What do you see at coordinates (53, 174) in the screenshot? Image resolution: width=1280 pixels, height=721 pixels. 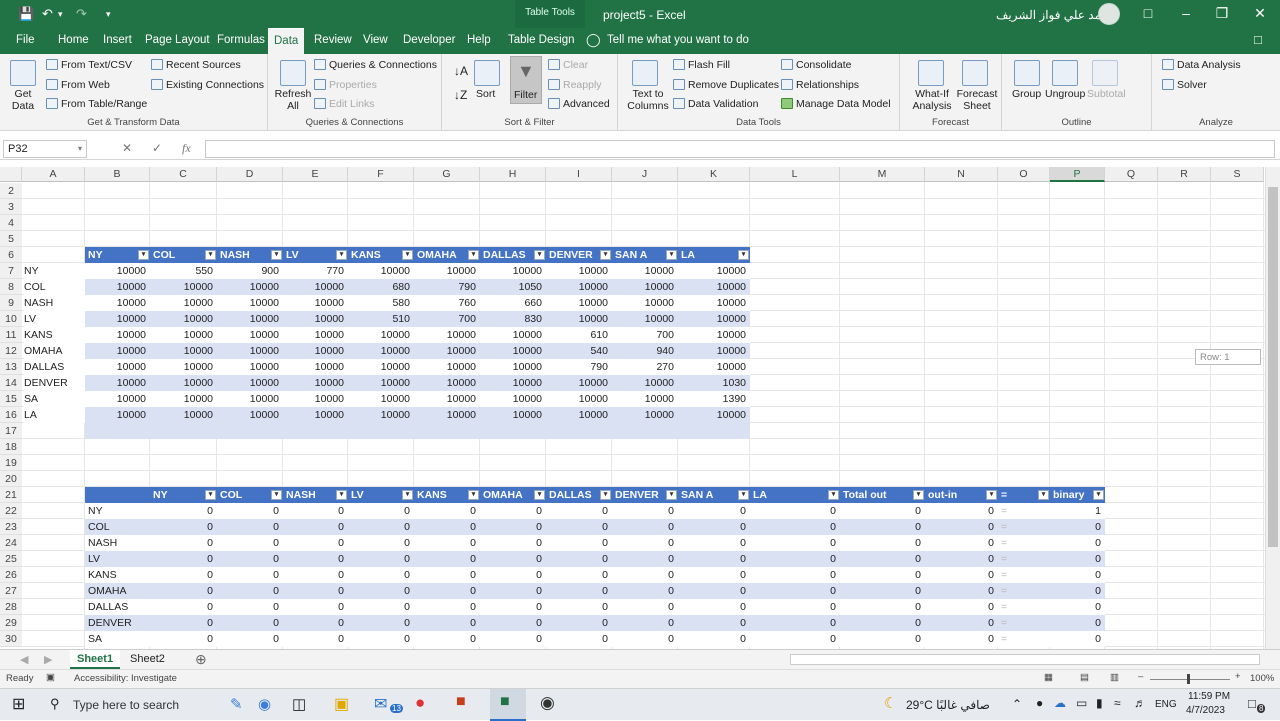 I see `column-header: A` at bounding box center [53, 174].